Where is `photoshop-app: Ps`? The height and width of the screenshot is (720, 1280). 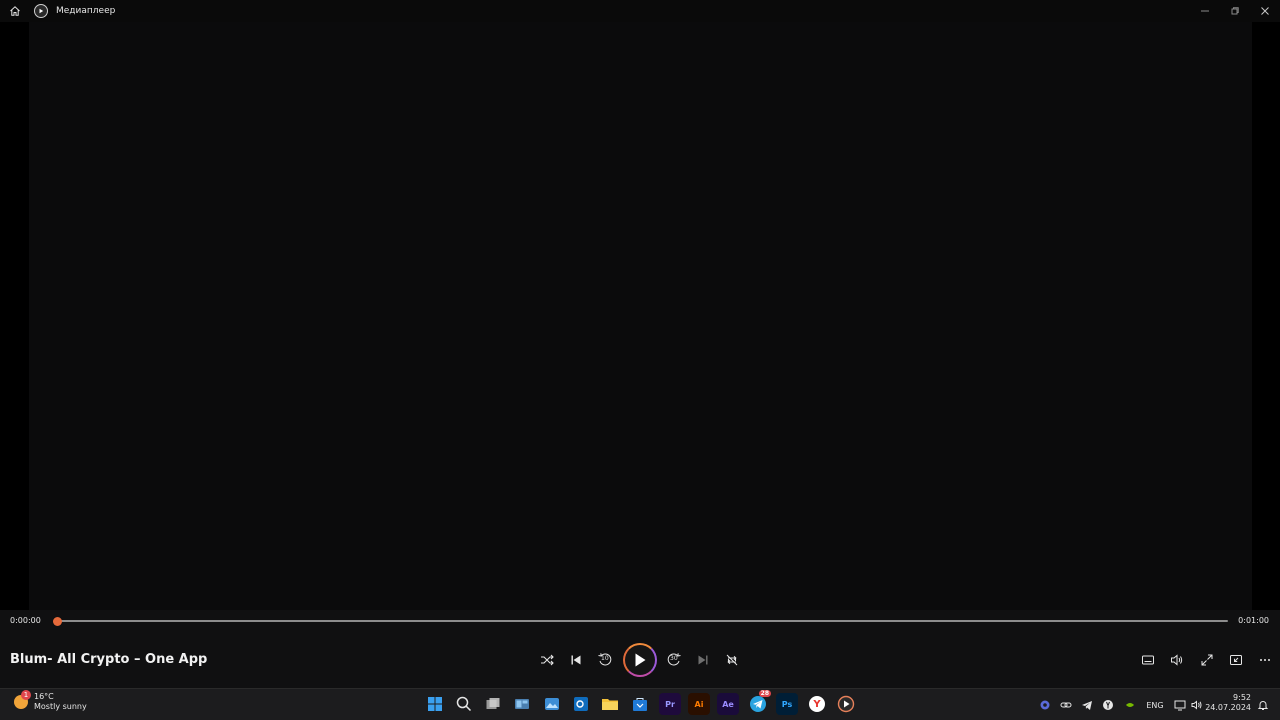
photoshop-app: Ps is located at coordinates (787, 704).